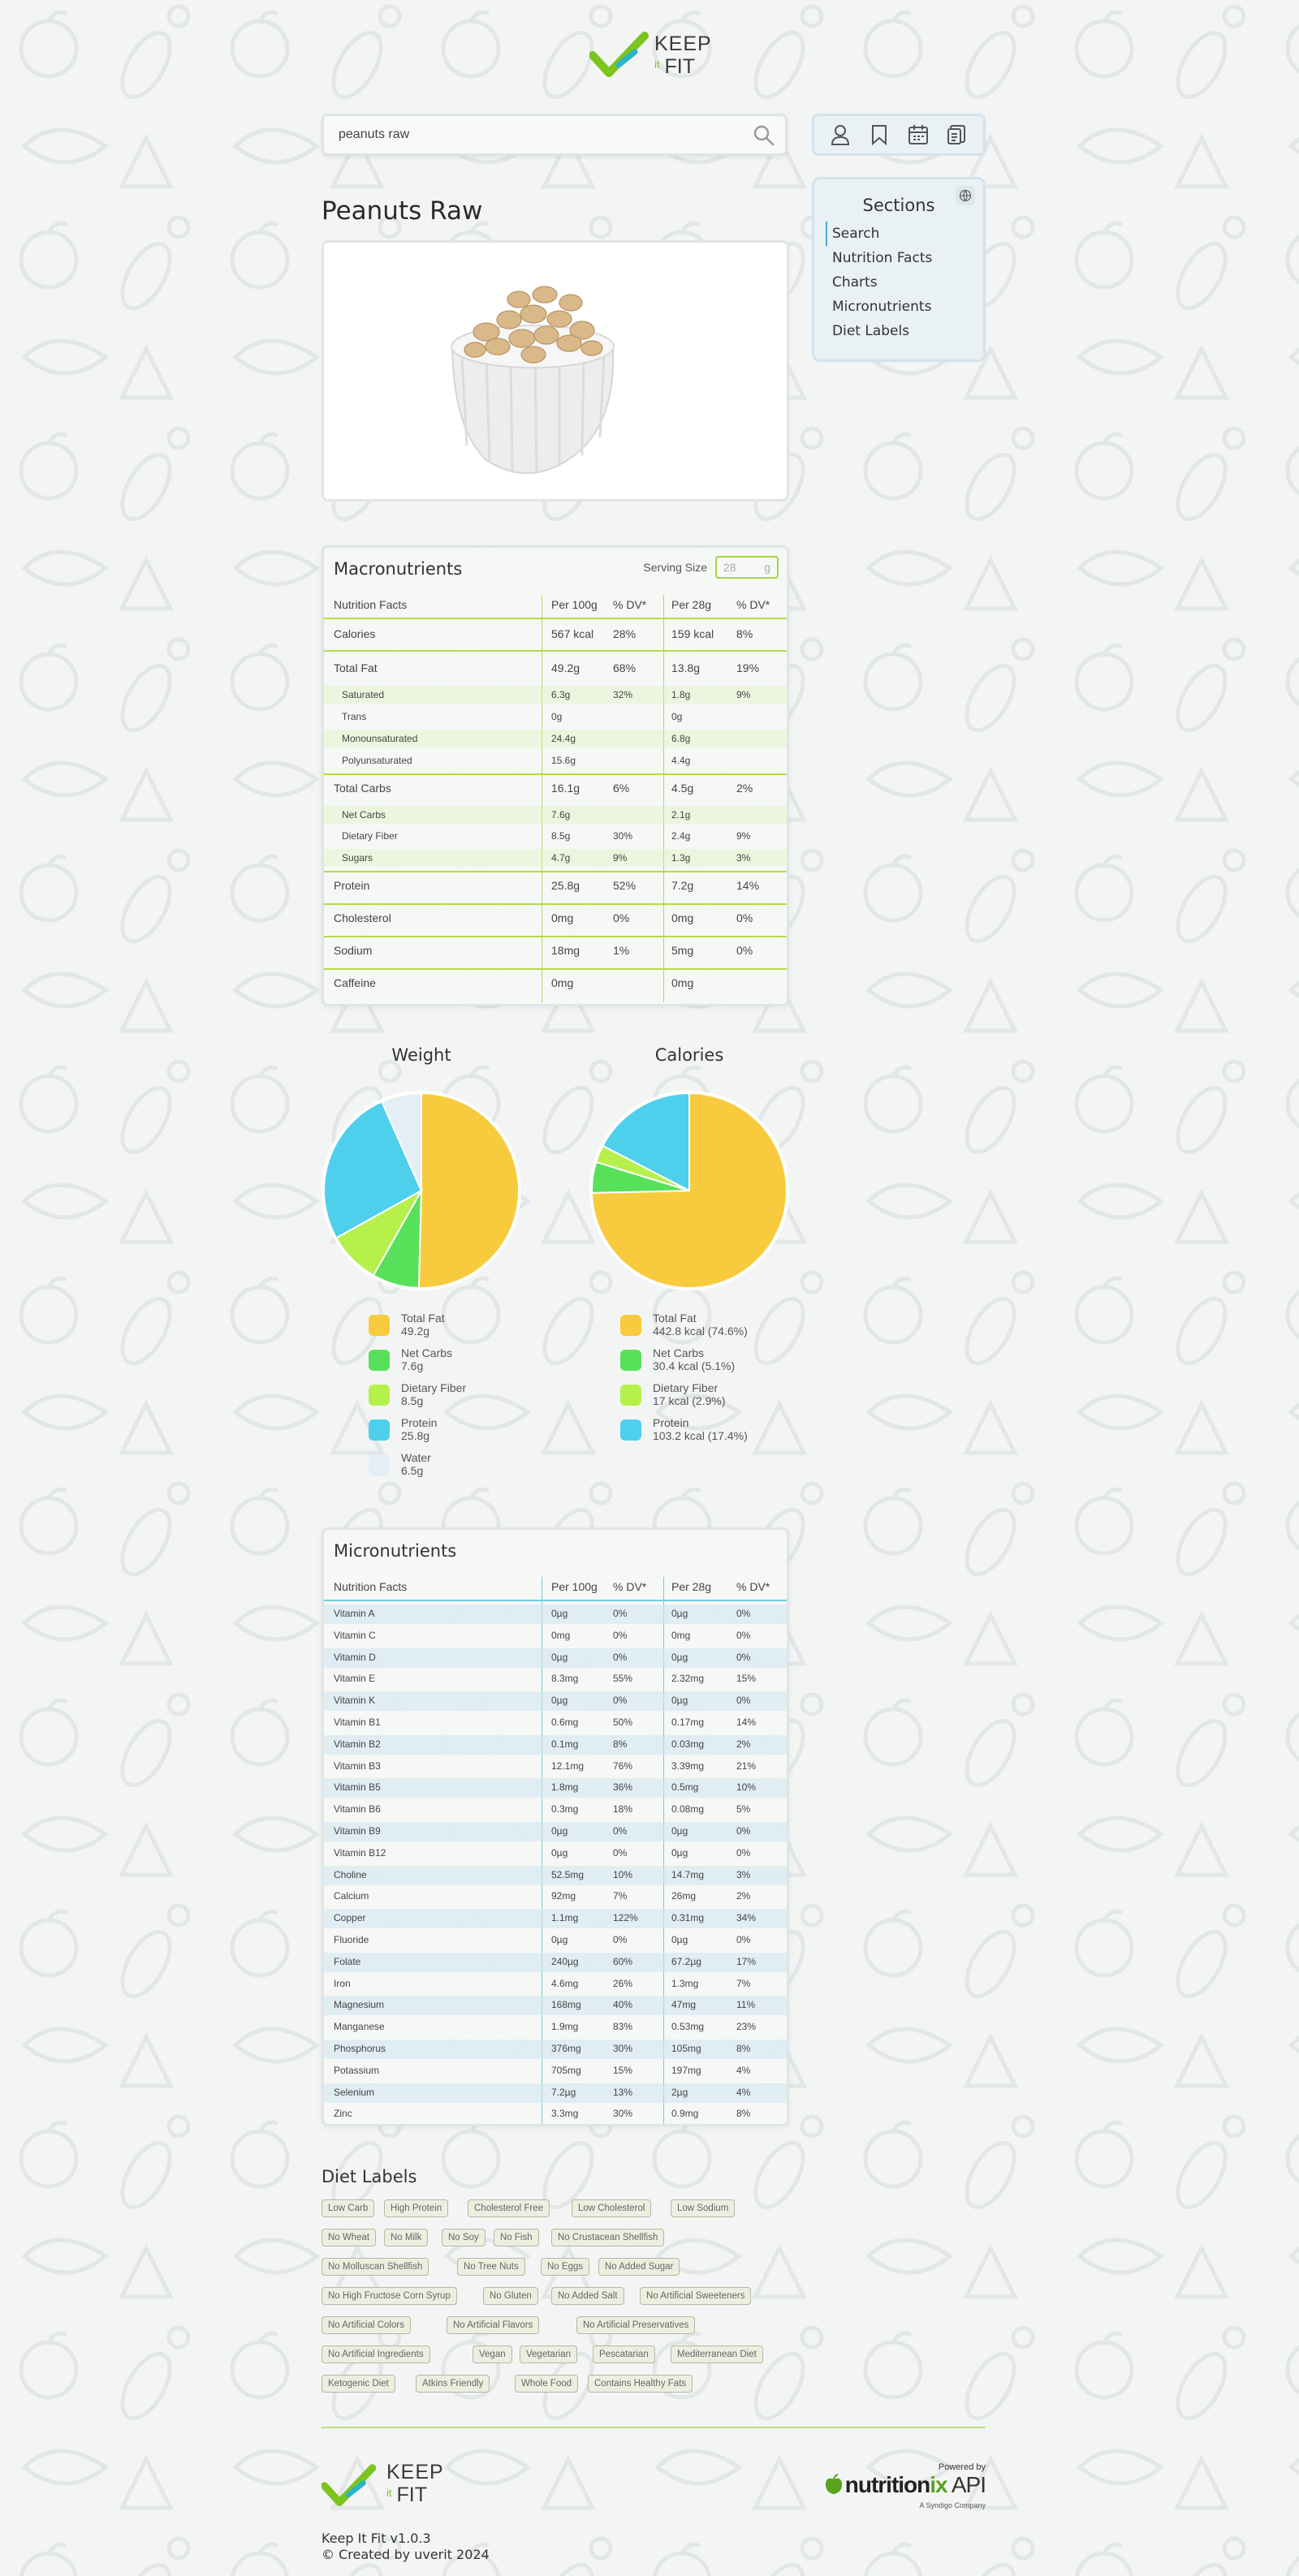  What do you see at coordinates (907, 331) in the screenshot?
I see `section-link-diet-labels: Diet Labels` at bounding box center [907, 331].